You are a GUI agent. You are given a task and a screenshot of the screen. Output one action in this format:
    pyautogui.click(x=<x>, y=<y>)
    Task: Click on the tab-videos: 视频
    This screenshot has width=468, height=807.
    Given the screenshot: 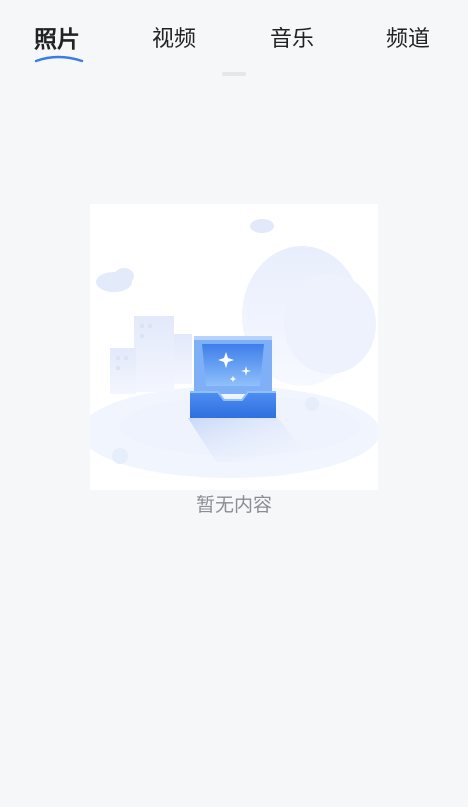 What is the action you would take?
    pyautogui.click(x=174, y=40)
    